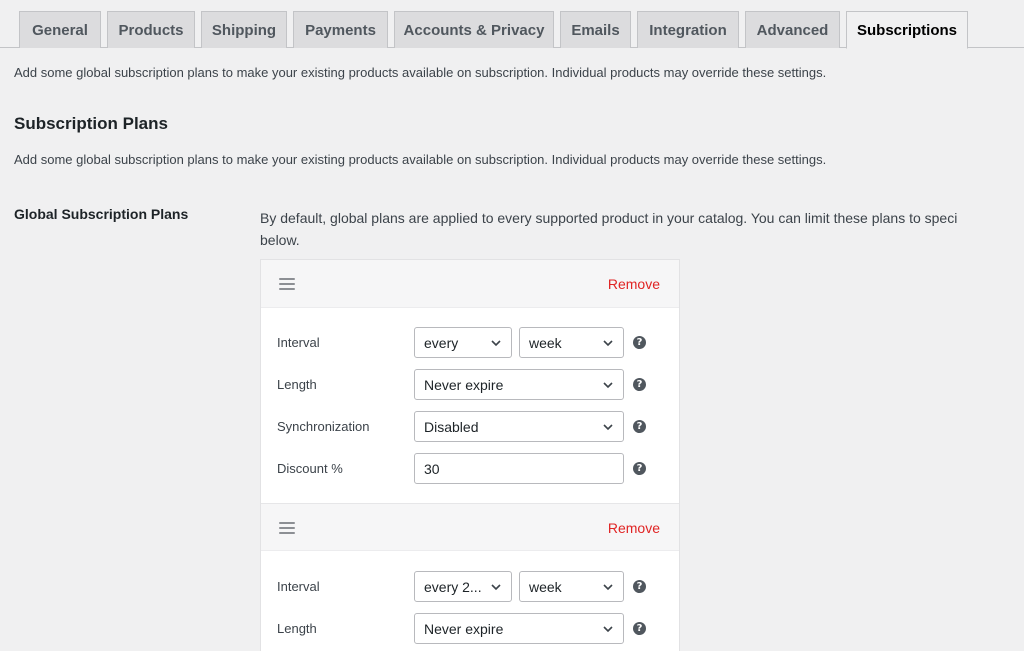 This screenshot has width=1024, height=651. I want to click on tab-label: Advanced, so click(792, 30).